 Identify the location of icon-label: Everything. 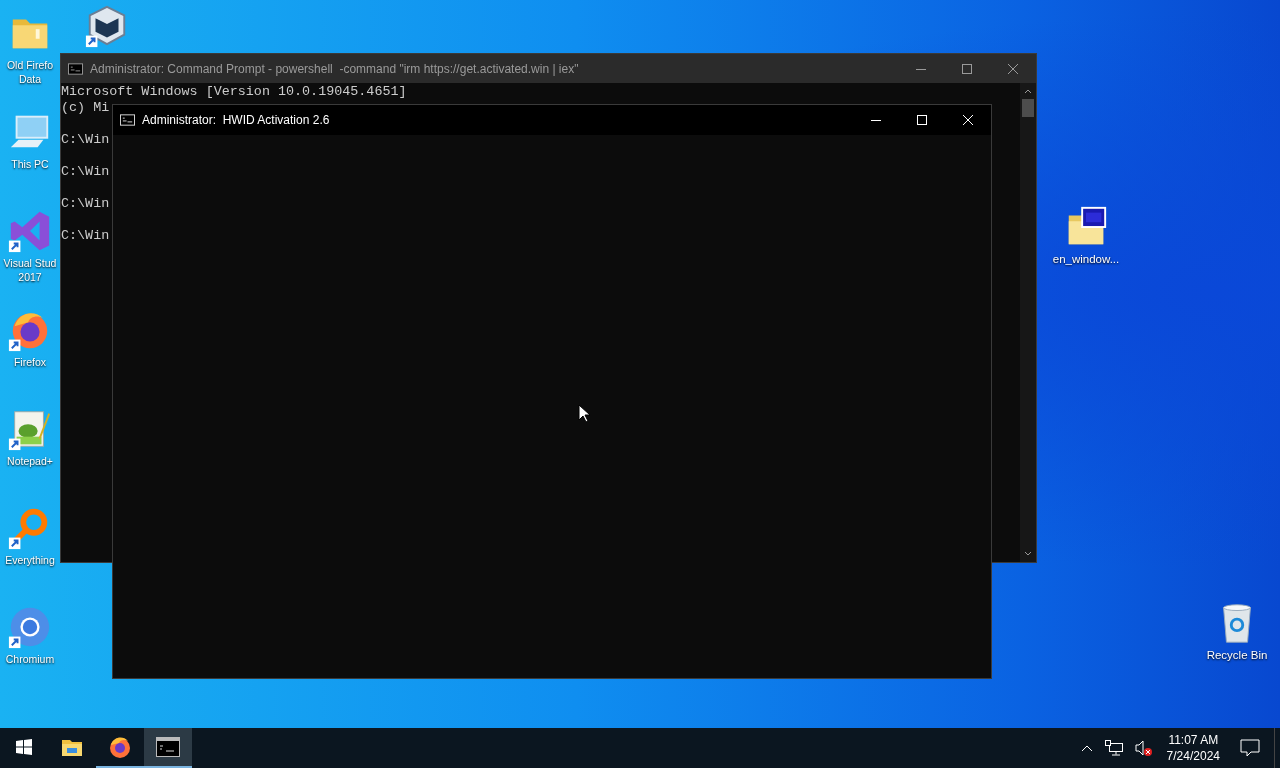
(30, 560).